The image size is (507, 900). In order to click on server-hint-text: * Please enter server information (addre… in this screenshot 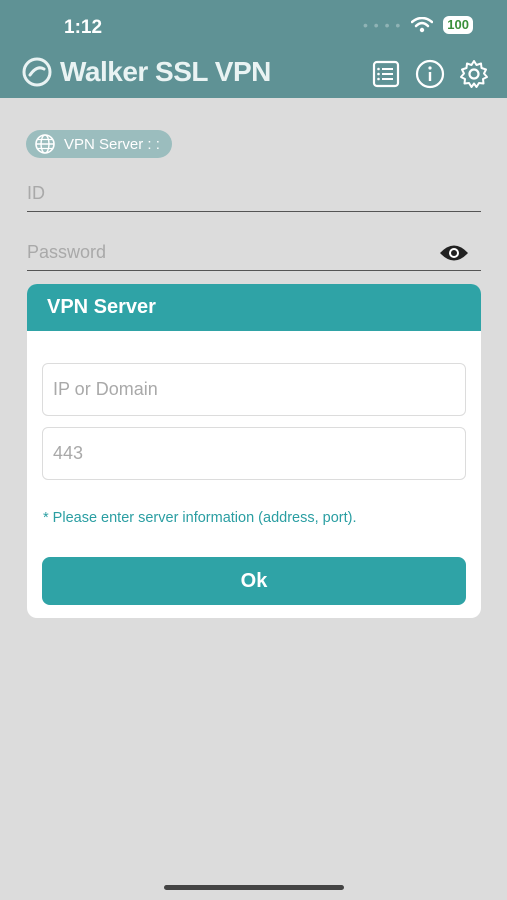, I will do `click(200, 518)`.